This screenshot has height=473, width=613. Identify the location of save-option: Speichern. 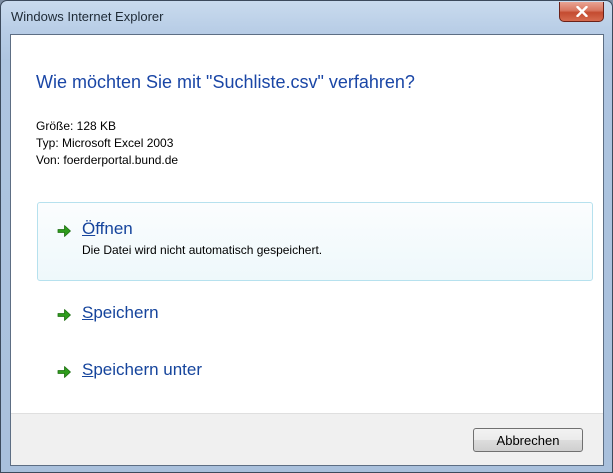
(315, 314).